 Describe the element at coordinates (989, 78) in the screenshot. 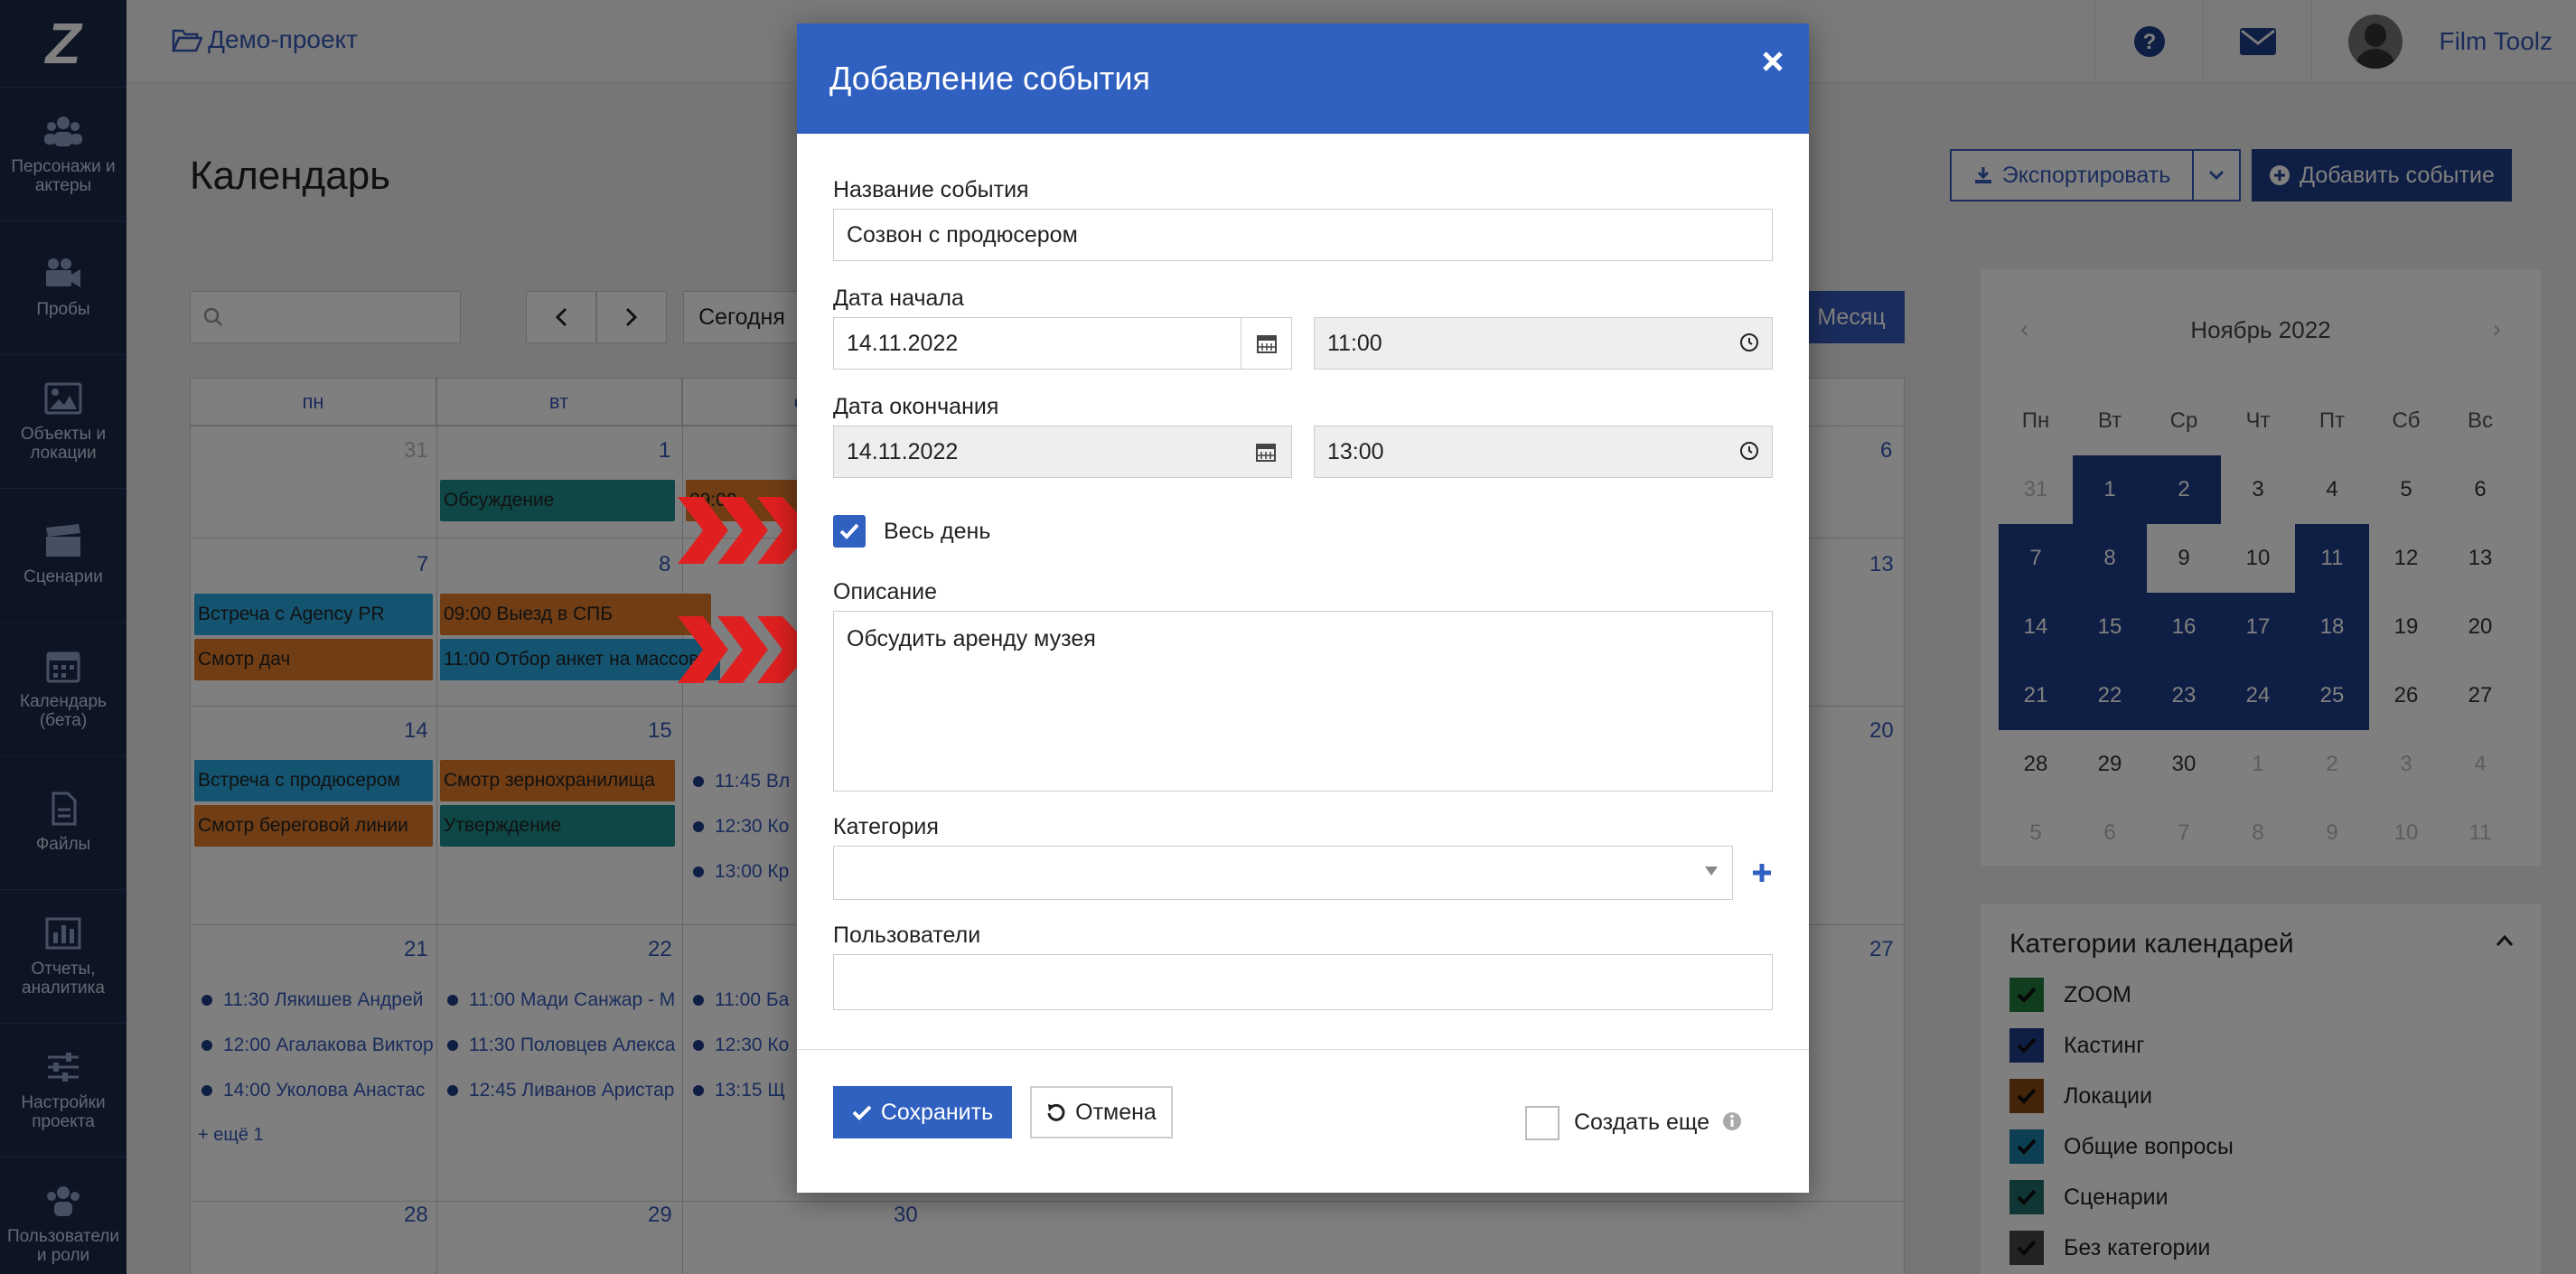

I see `modal-title: Добавление события` at that location.